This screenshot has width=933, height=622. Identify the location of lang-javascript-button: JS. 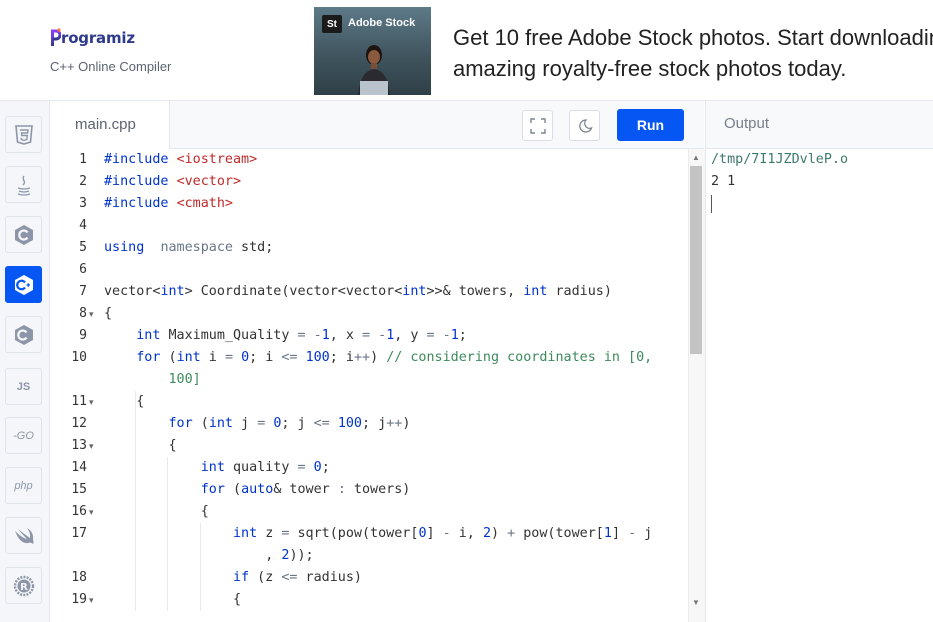
(23, 386).